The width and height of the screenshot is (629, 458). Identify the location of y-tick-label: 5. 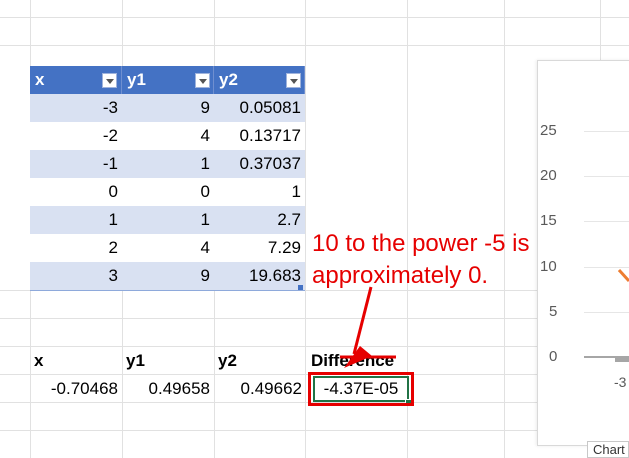
(553, 311).